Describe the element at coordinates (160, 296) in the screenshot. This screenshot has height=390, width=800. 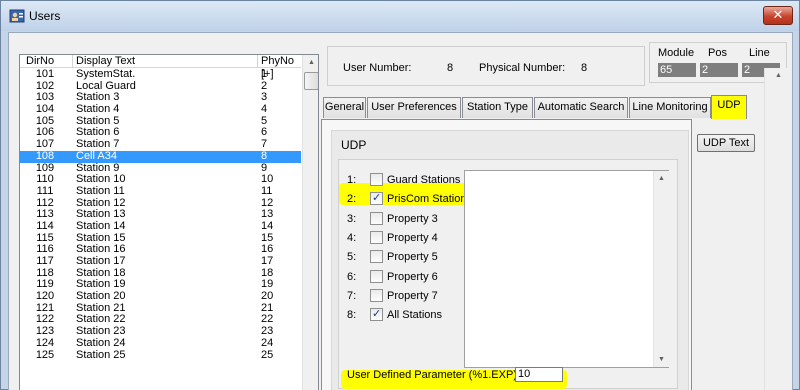
I see `table-row: 120 Station 20 20` at that location.